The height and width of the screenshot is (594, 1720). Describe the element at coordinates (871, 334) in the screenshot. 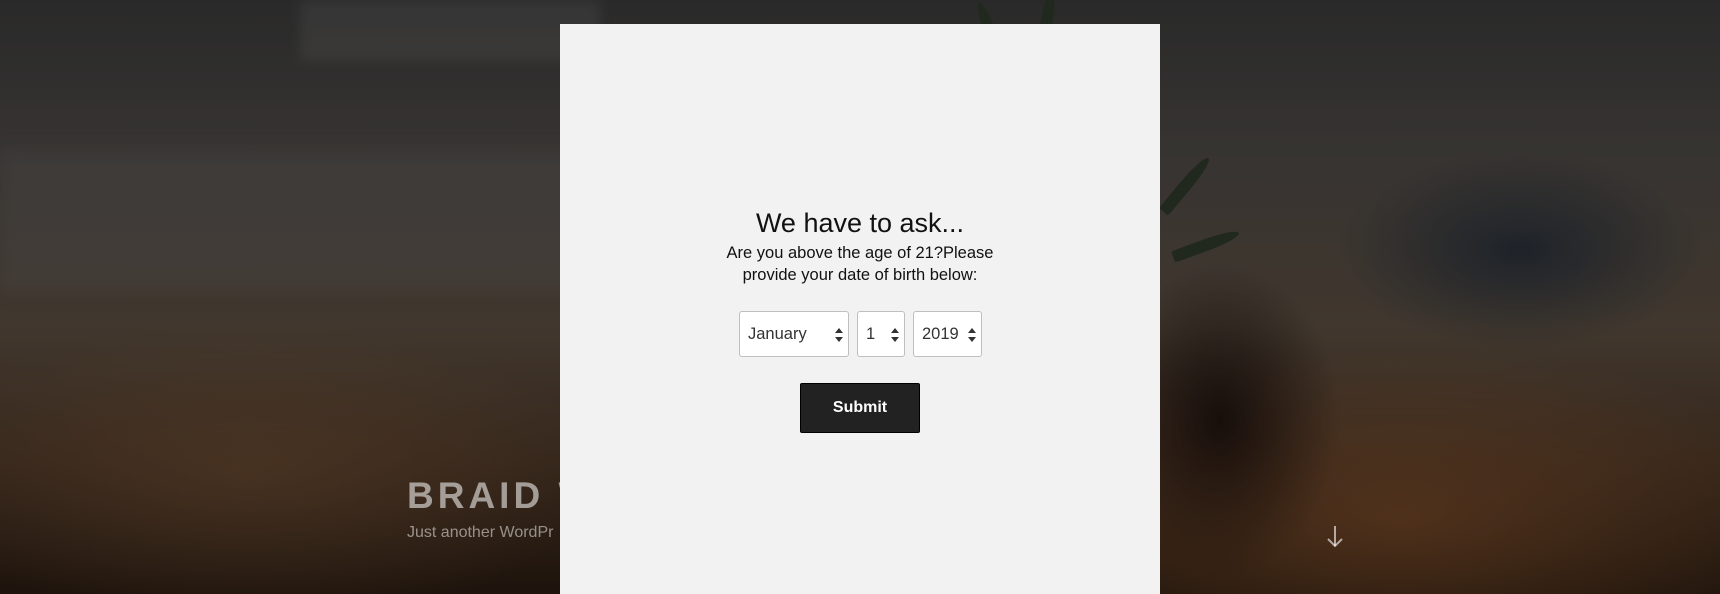

I see `day-select-value: 1` at that location.